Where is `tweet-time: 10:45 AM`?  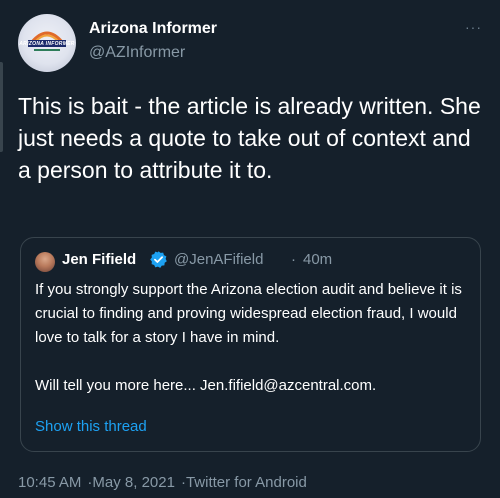
tweet-time: 10:45 AM is located at coordinates (50, 482).